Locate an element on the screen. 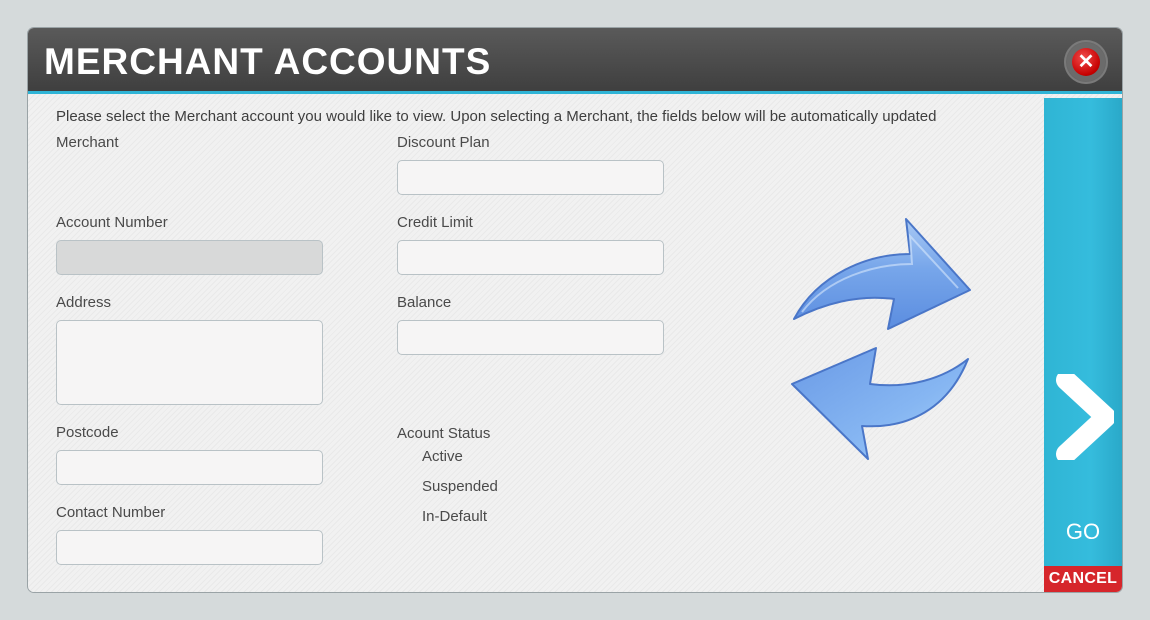 This screenshot has height=620, width=1150. credit-limit-field is located at coordinates (530, 257).